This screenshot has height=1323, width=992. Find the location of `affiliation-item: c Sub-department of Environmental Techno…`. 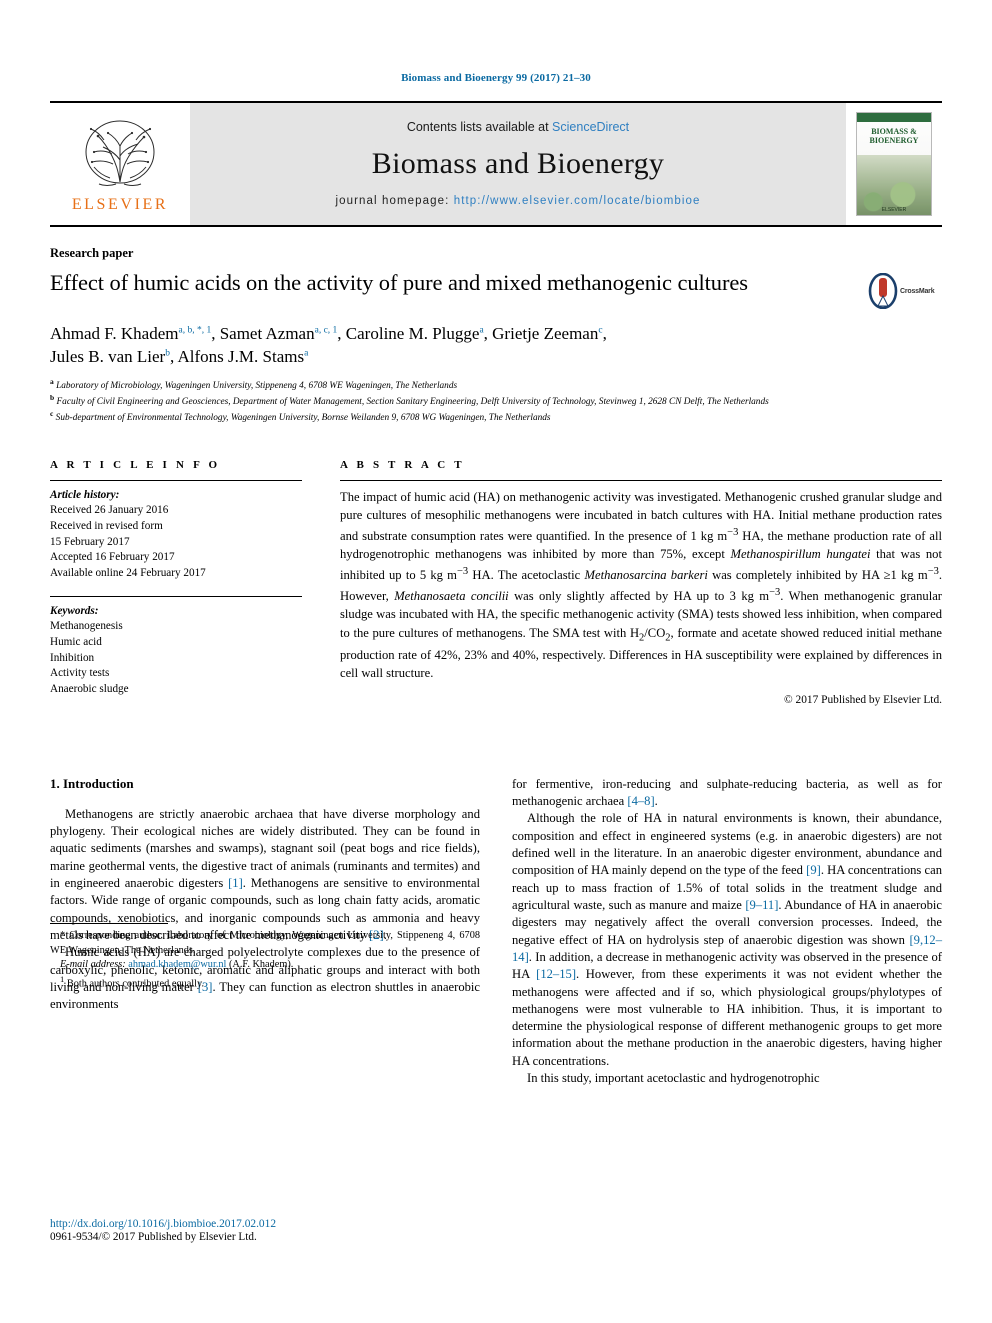

affiliation-item: c Sub-department of Environmental Techno… is located at coordinates (496, 417).